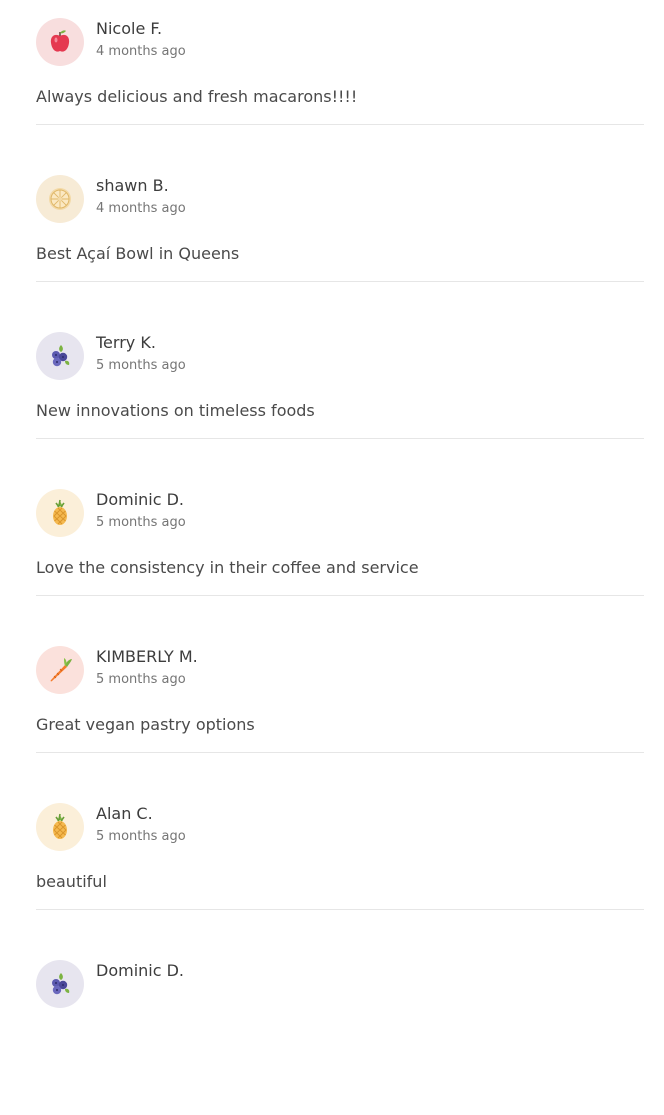 The width and height of the screenshot is (664, 1115). I want to click on reviewer-name: shawn B., so click(132, 185).